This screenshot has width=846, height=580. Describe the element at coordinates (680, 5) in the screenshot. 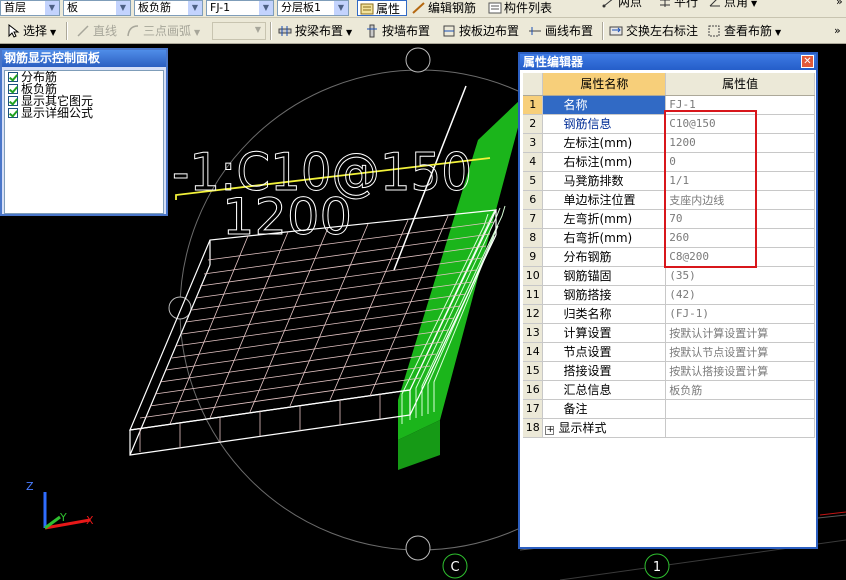

I see `parallel-button: 平行` at that location.